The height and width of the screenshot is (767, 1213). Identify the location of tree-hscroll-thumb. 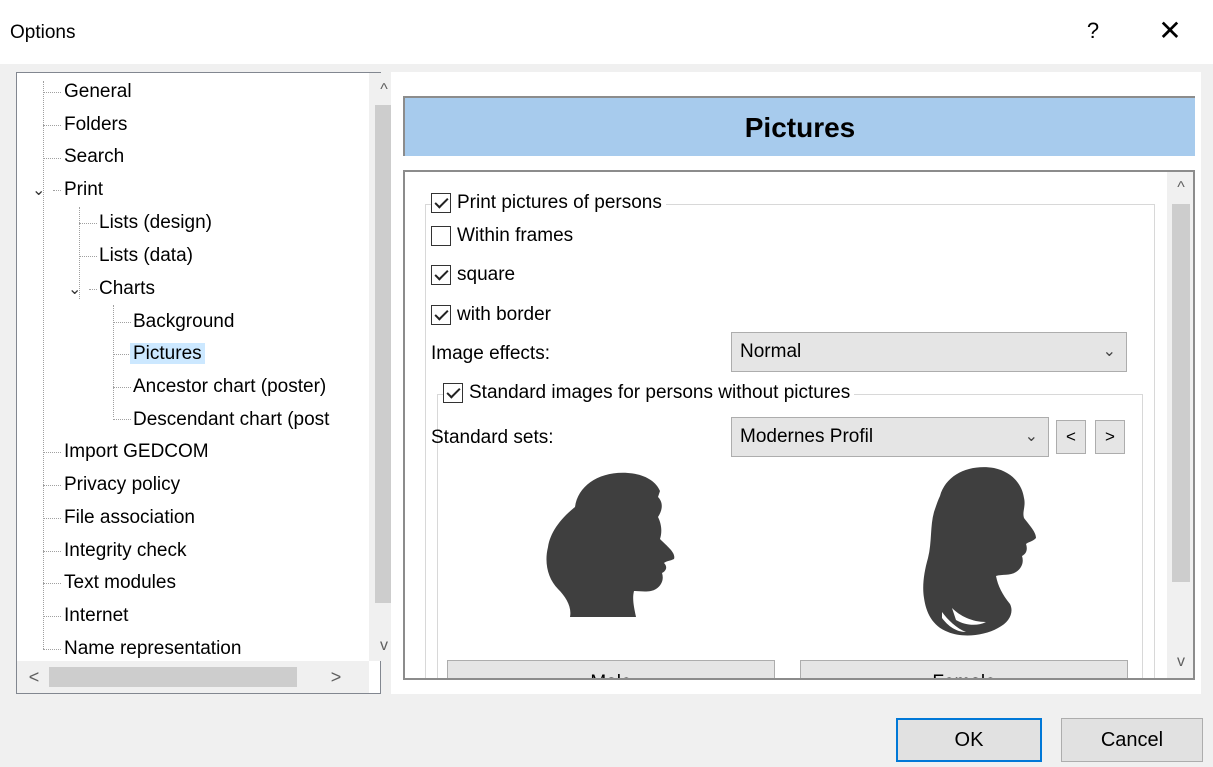
(173, 677).